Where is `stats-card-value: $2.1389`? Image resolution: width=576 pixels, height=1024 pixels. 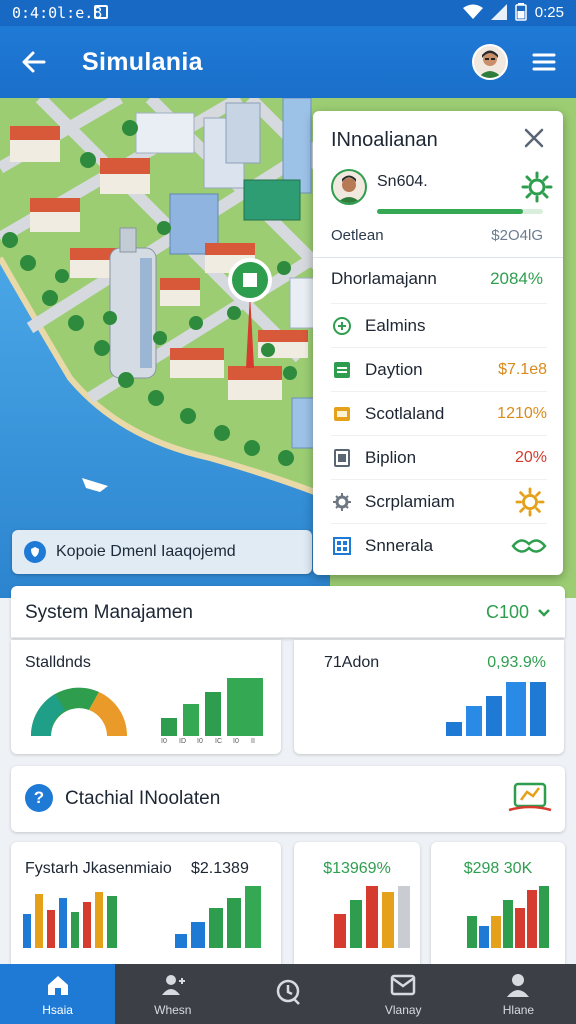 stats-card-value: $2.1389 is located at coordinates (220, 868).